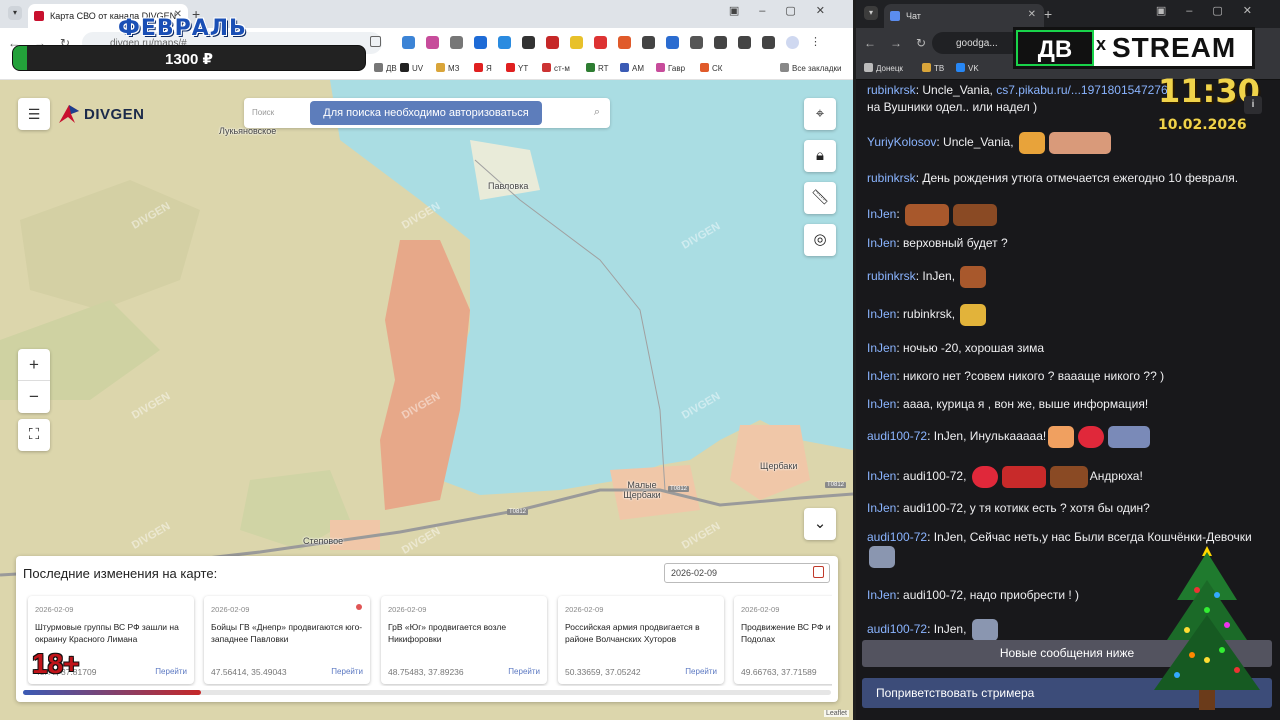 This screenshot has height=720, width=1280. I want to click on bookmark-item: RT, so click(597, 68).